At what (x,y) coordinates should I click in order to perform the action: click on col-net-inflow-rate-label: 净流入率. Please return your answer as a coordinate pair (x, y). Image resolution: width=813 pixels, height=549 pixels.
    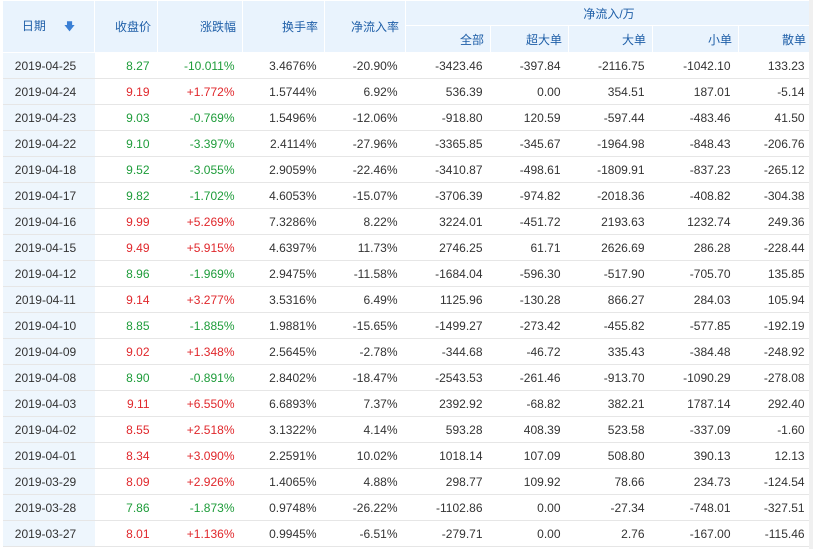
    Looking at the image, I should click on (374, 27).